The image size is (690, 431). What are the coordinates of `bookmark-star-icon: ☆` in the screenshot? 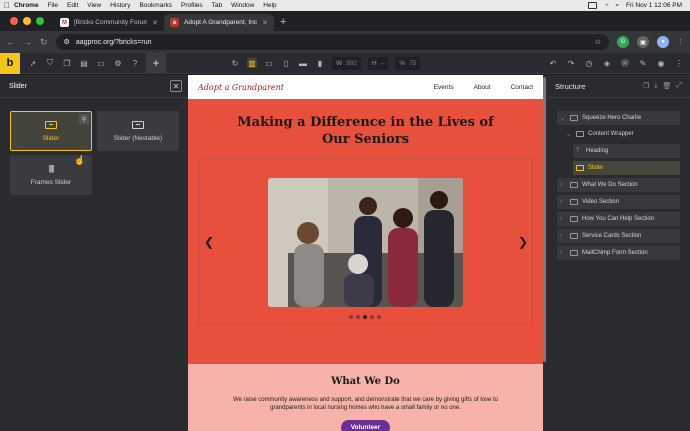 It's located at (598, 42).